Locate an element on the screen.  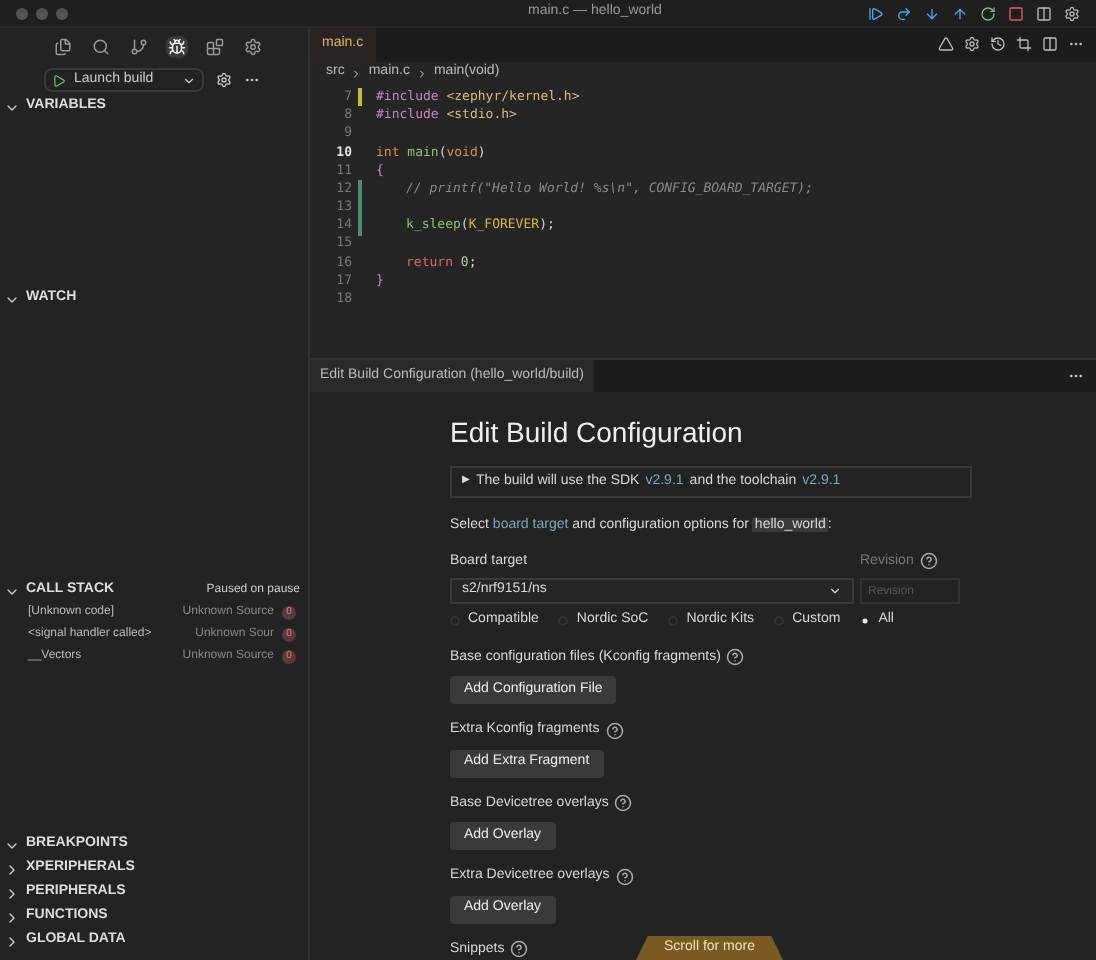
layout-icon is located at coordinates (1044, 13).